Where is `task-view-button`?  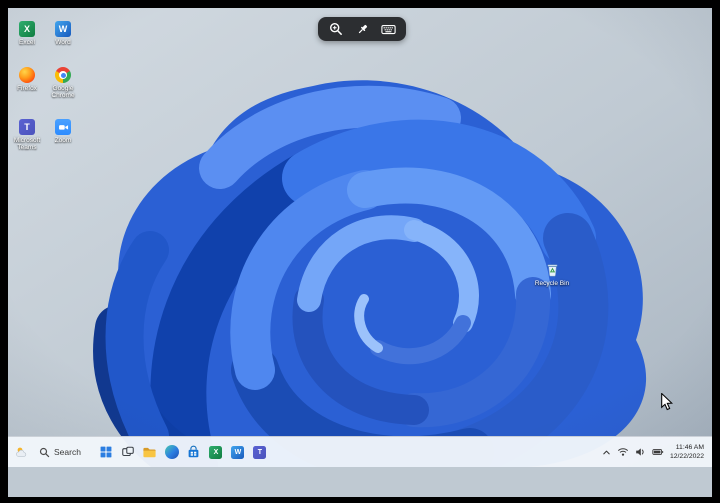 task-view-button is located at coordinates (128, 452).